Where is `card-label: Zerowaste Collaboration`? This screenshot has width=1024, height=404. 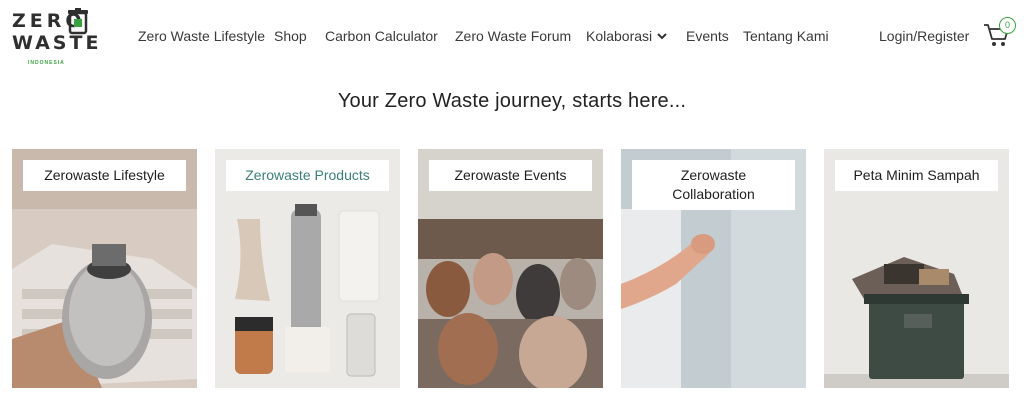
card-label: Zerowaste Collaboration is located at coordinates (713, 185).